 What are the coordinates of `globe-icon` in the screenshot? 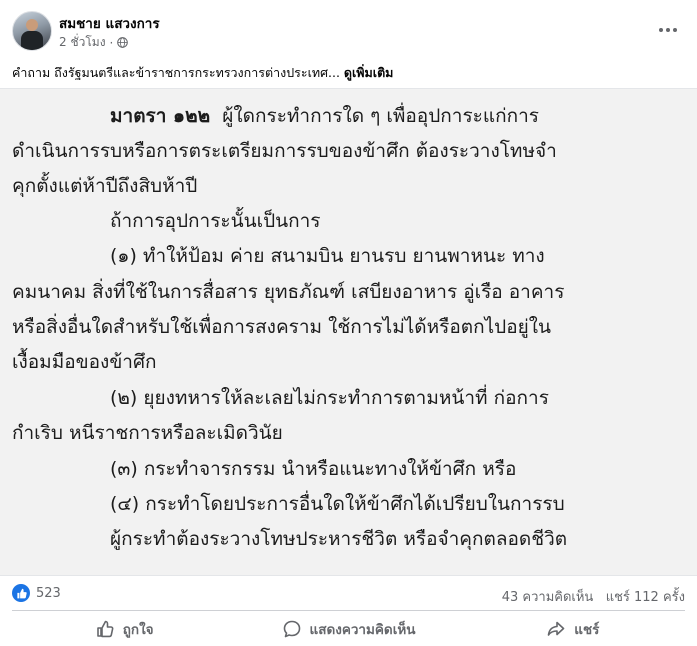 It's located at (123, 42).